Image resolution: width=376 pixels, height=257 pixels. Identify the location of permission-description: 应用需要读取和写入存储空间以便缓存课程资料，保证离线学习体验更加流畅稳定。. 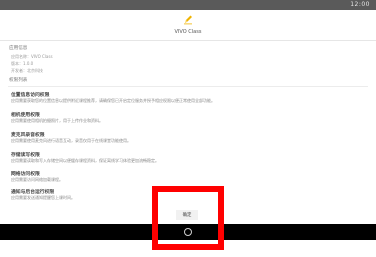
(85, 160).